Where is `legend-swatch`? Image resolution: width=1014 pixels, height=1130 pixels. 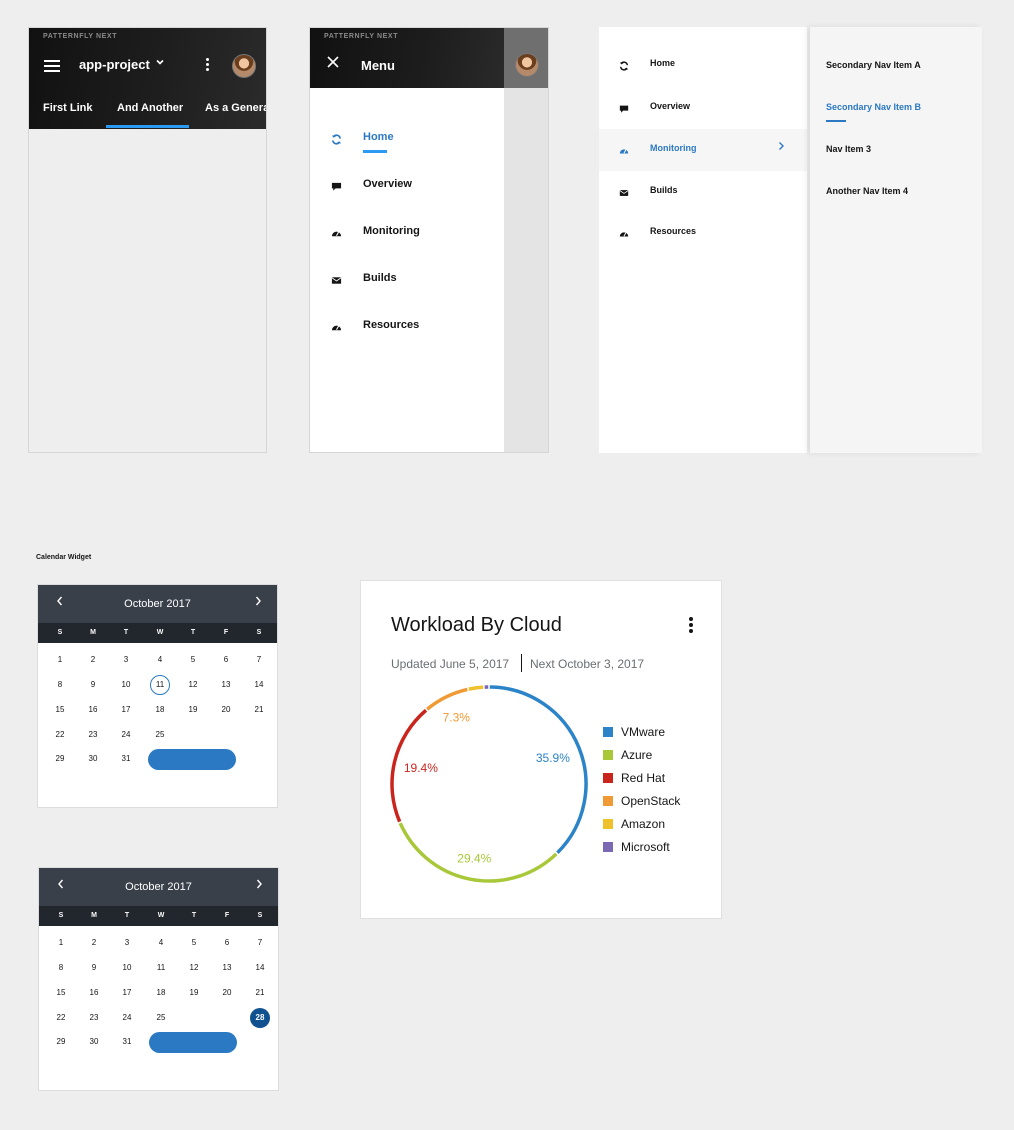 legend-swatch is located at coordinates (608, 801).